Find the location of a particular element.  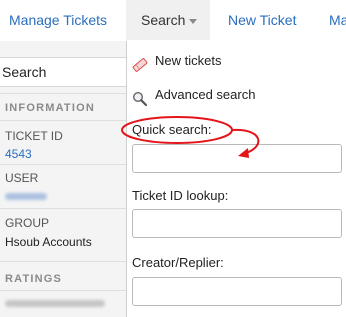

nav-search-tab: Search is located at coordinates (168, 20).